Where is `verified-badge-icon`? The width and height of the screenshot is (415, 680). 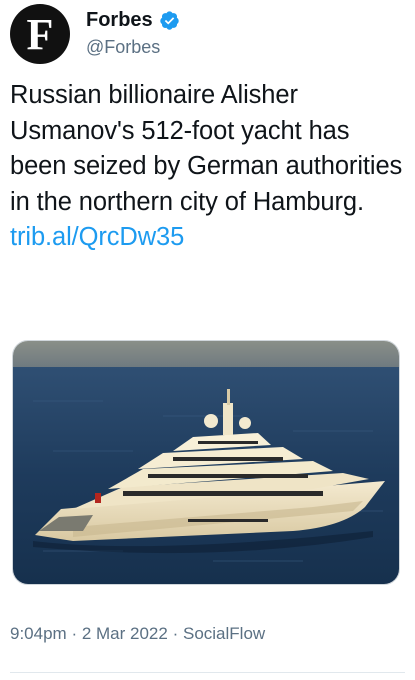
verified-badge-icon is located at coordinates (169, 20).